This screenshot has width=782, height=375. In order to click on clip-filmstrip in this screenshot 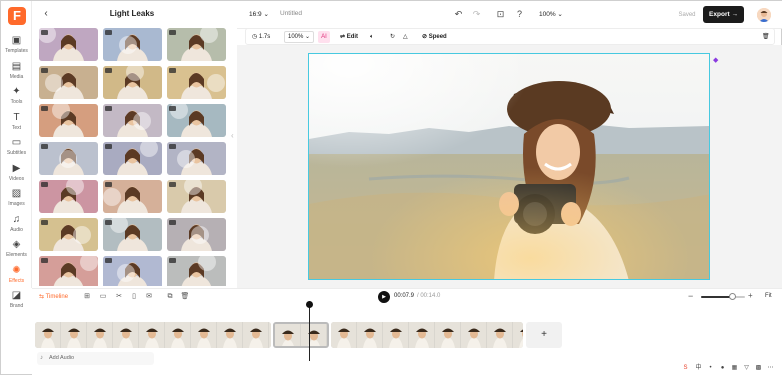, I will do `click(301, 335)`.